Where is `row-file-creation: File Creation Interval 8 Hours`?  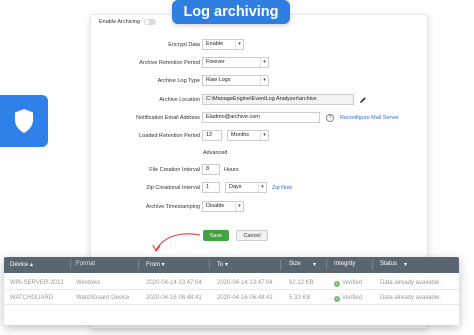
row-file-creation: File Creation Interval 8 Hours is located at coordinates (237, 170).